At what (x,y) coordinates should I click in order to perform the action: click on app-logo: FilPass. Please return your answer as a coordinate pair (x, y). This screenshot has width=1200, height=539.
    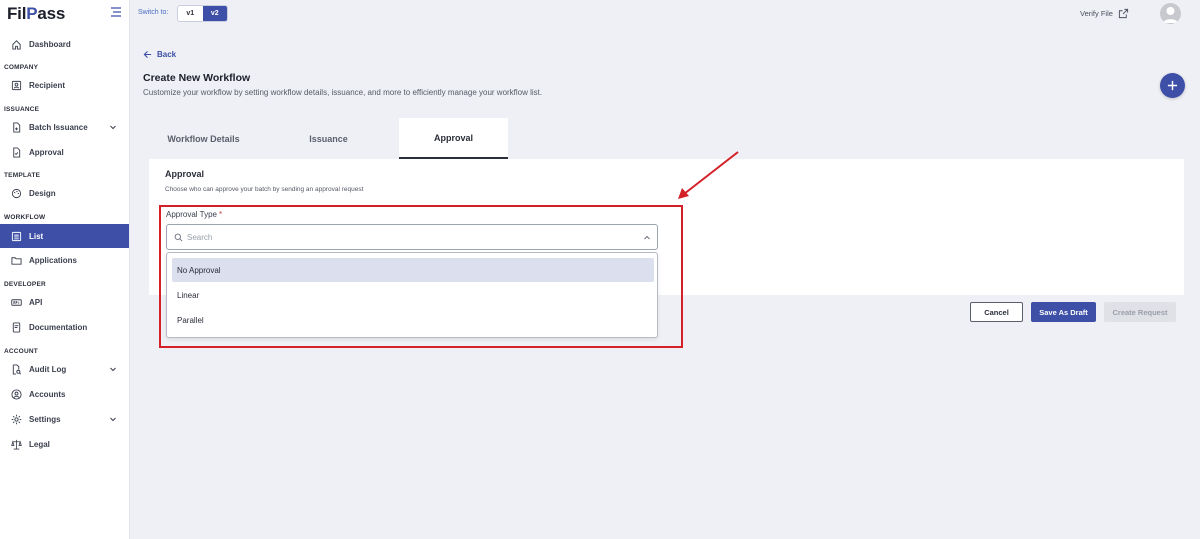
    Looking at the image, I should click on (36, 14).